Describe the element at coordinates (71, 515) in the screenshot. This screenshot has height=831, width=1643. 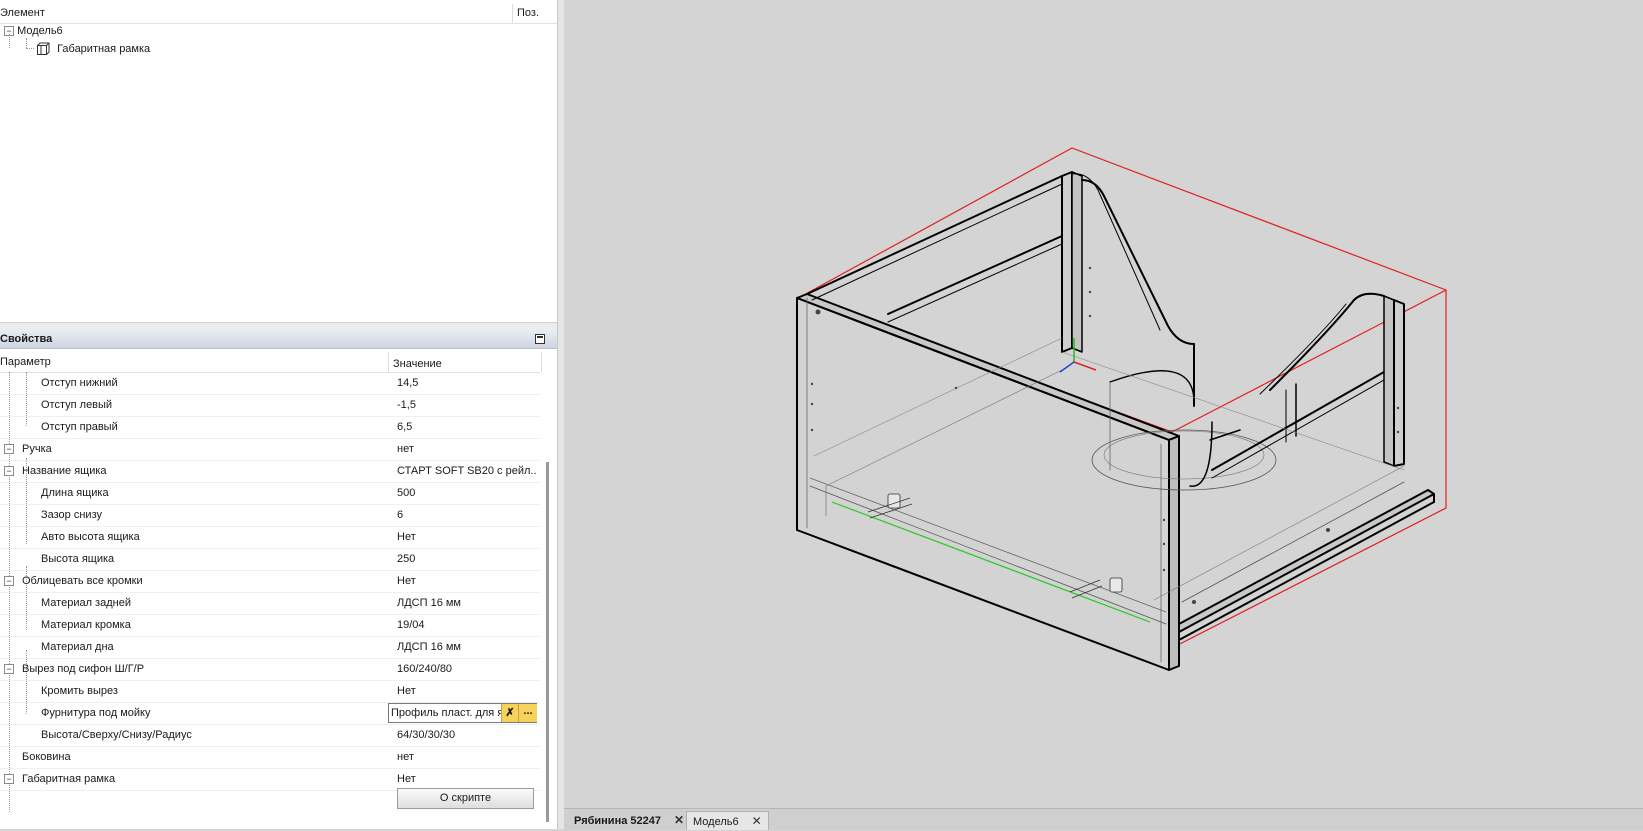
I see `property-name: Зазор снизу` at that location.